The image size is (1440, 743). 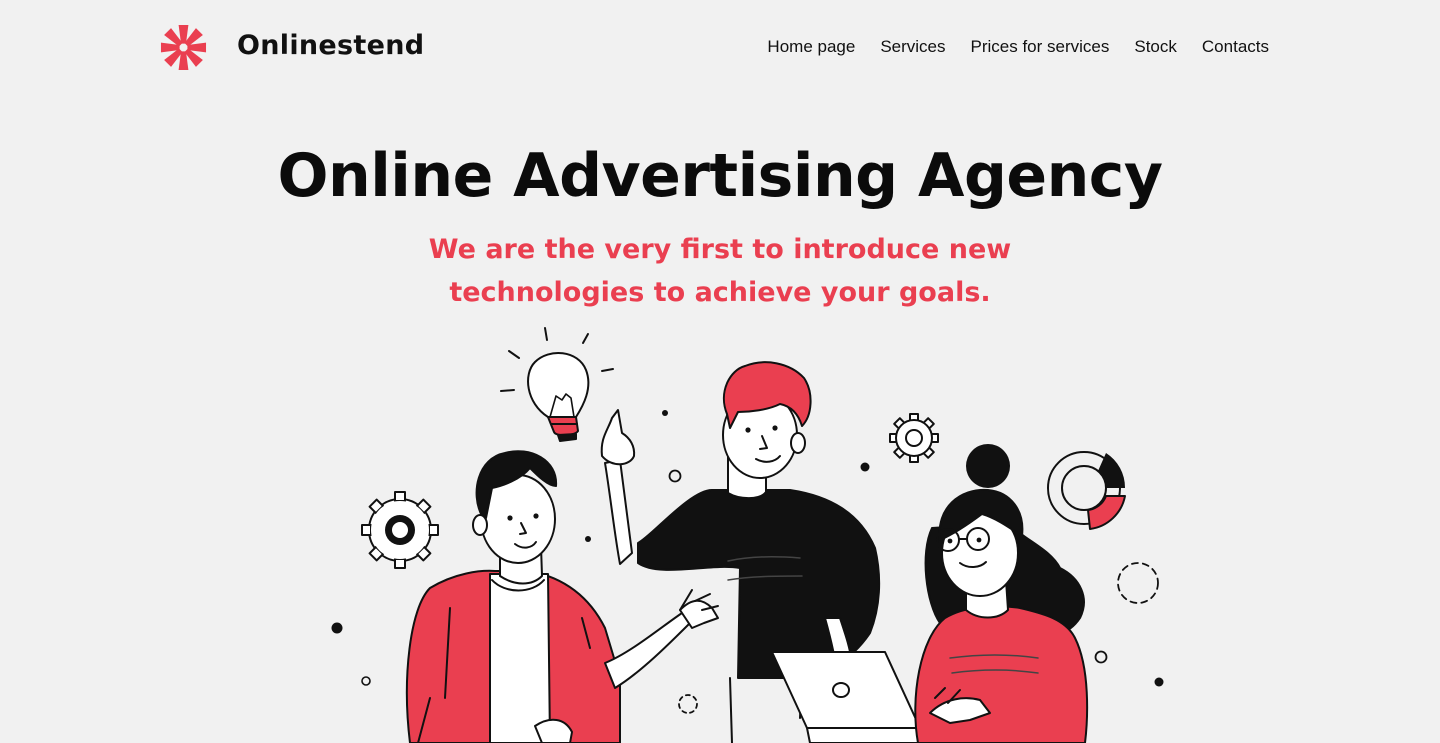 What do you see at coordinates (330, 45) in the screenshot?
I see `brand-name: Onlinestend` at bounding box center [330, 45].